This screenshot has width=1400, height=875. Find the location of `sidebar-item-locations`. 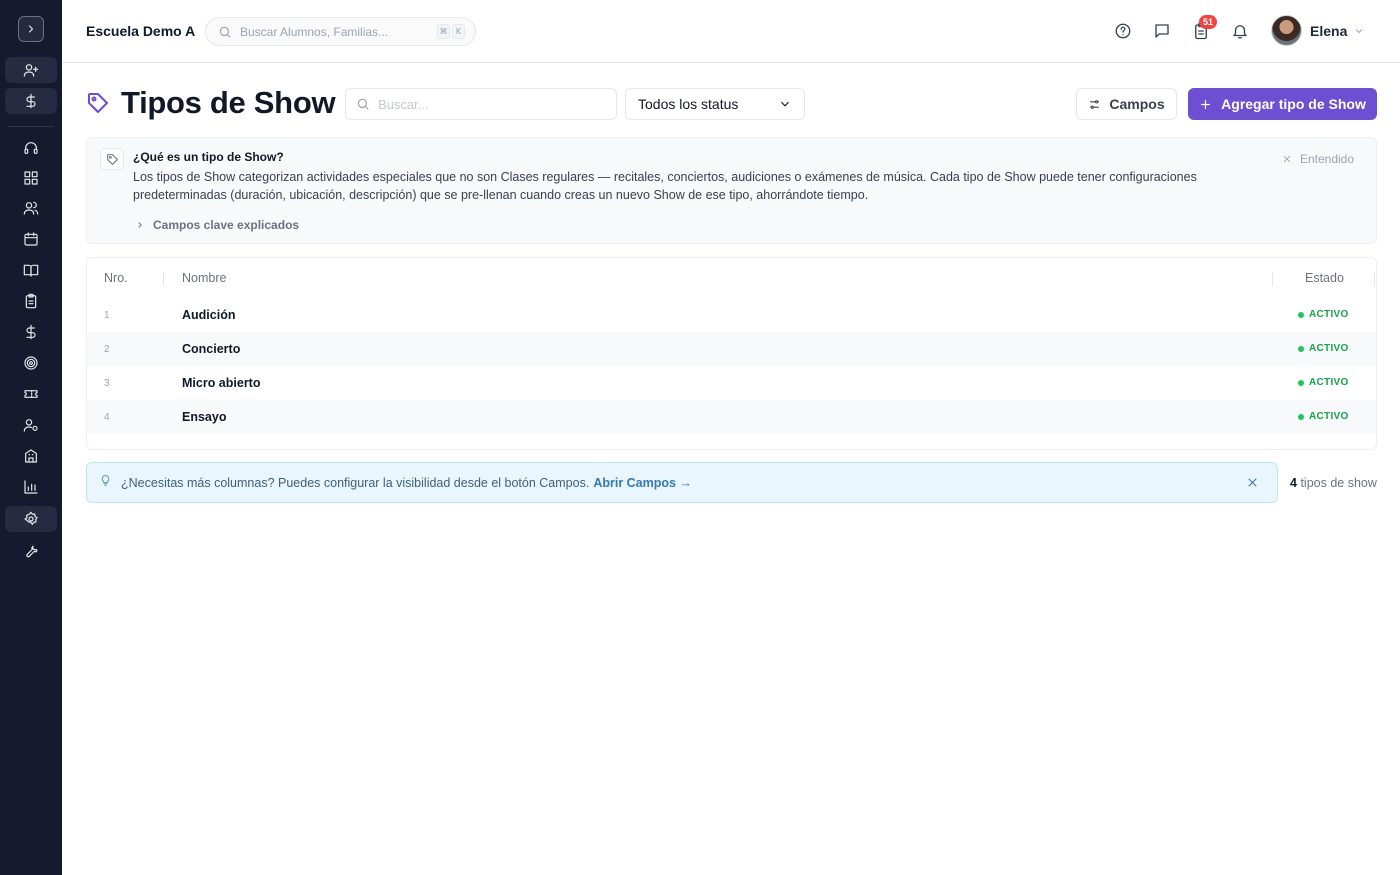

sidebar-item-locations is located at coordinates (31, 456).